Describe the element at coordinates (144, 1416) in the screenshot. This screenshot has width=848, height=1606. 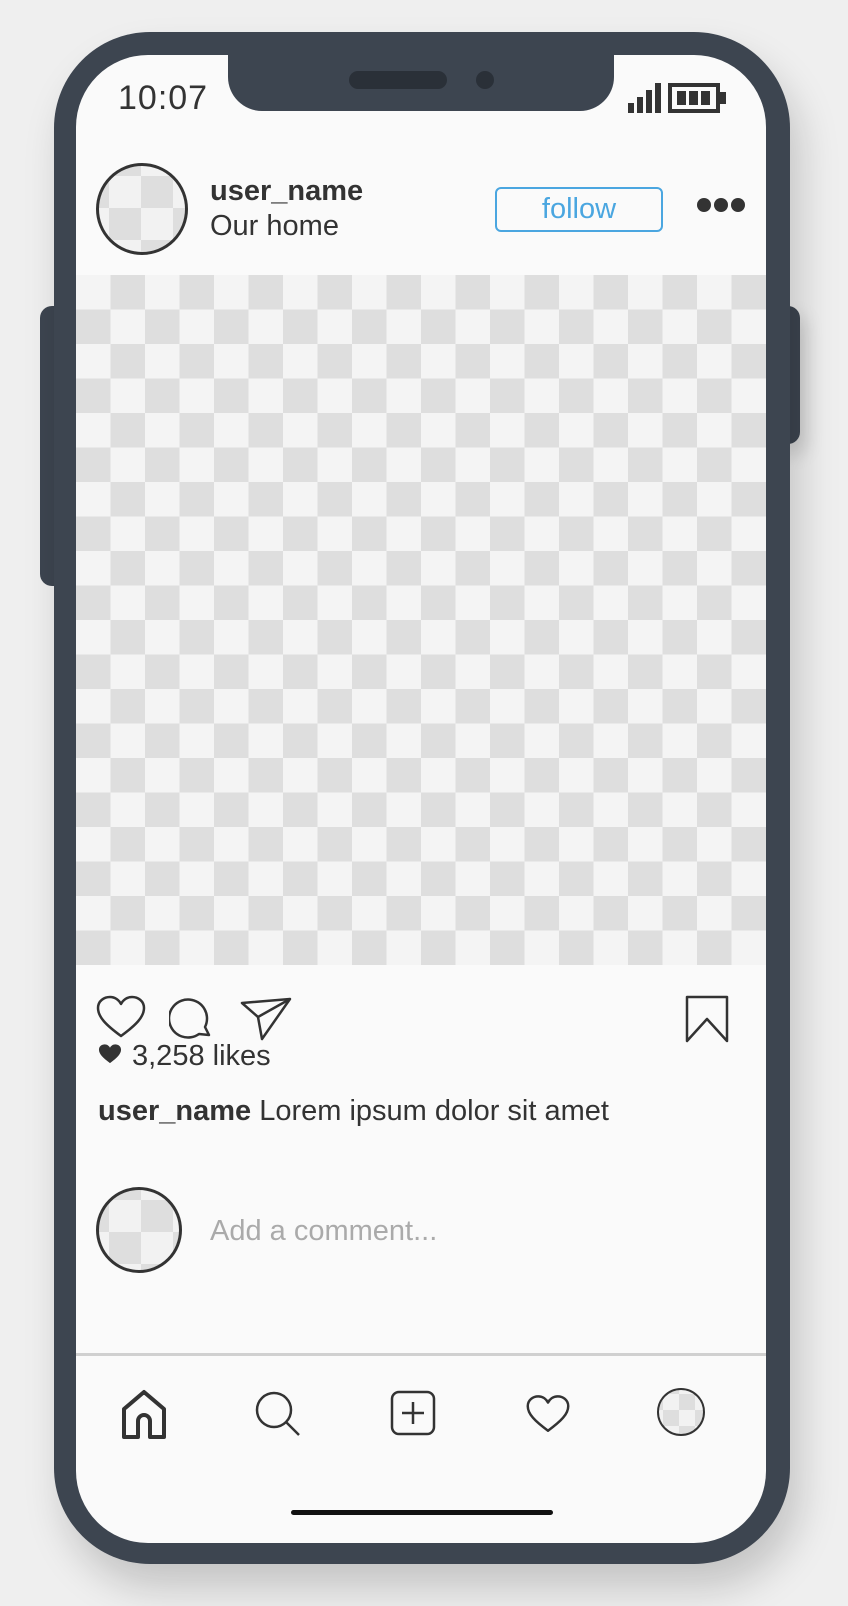
I see `nav-home-icon` at that location.